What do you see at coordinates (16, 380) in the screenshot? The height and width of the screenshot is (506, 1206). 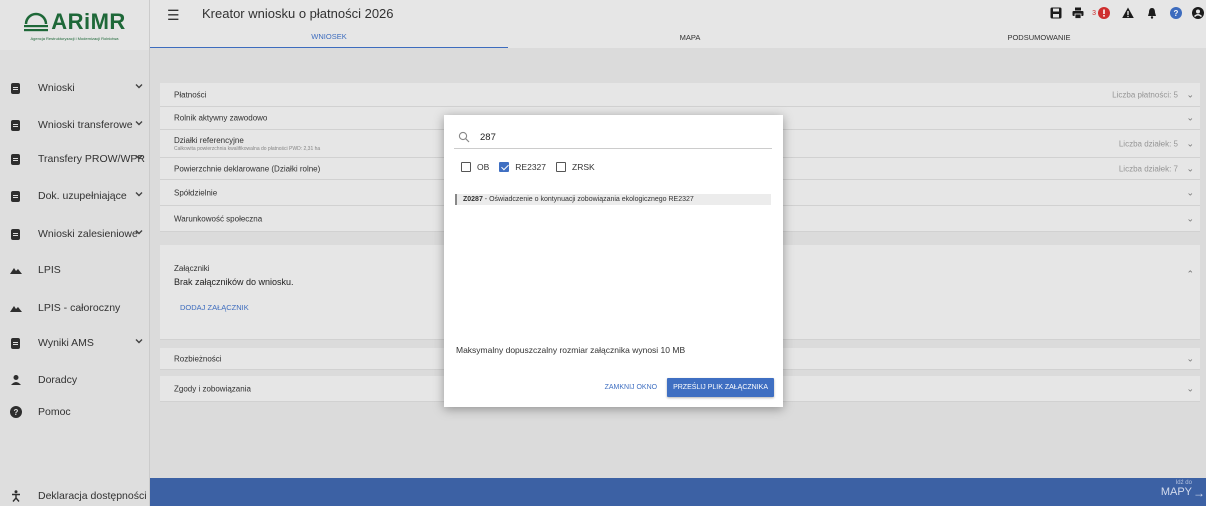 I see `person-icon` at bounding box center [16, 380].